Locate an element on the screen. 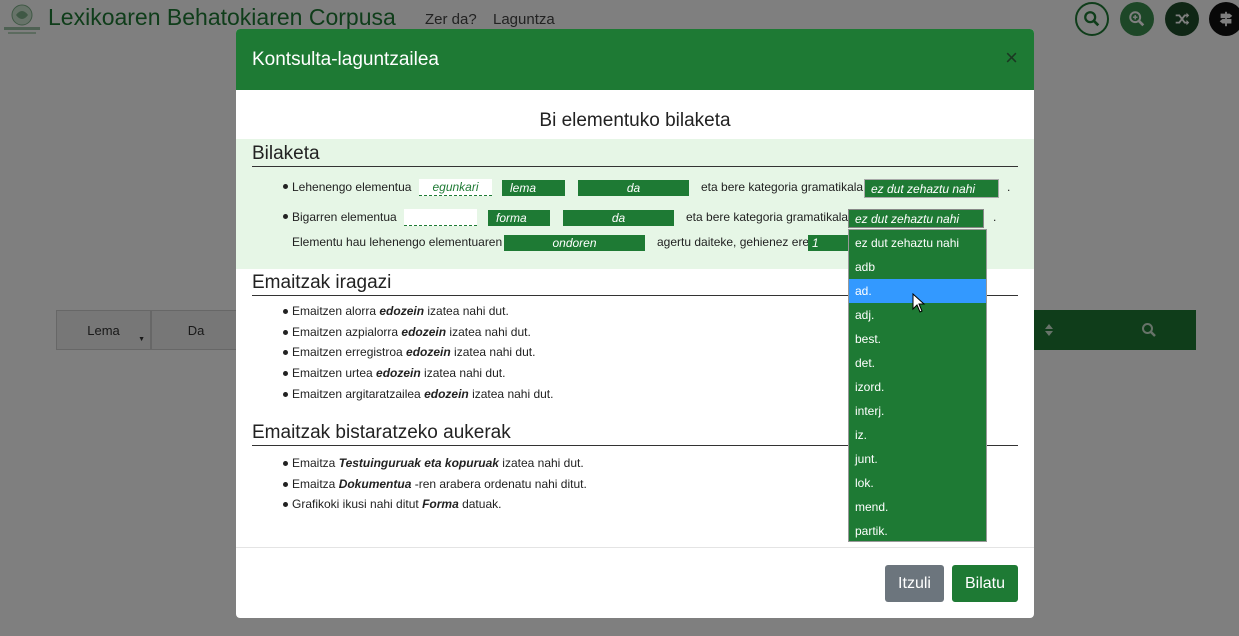 The image size is (1239, 636). close-button: × is located at coordinates (1011, 58).